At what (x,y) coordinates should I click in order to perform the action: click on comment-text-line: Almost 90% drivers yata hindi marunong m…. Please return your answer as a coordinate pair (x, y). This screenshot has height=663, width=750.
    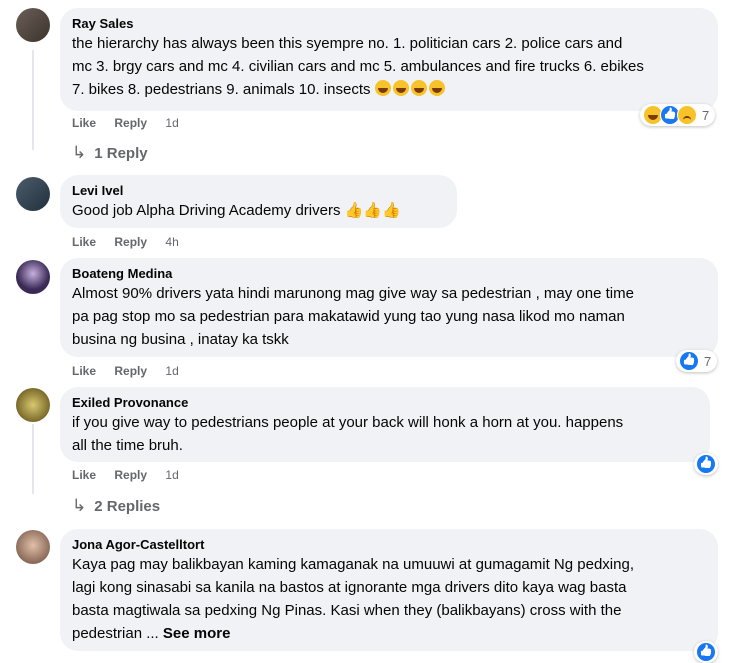
    Looking at the image, I should click on (353, 293).